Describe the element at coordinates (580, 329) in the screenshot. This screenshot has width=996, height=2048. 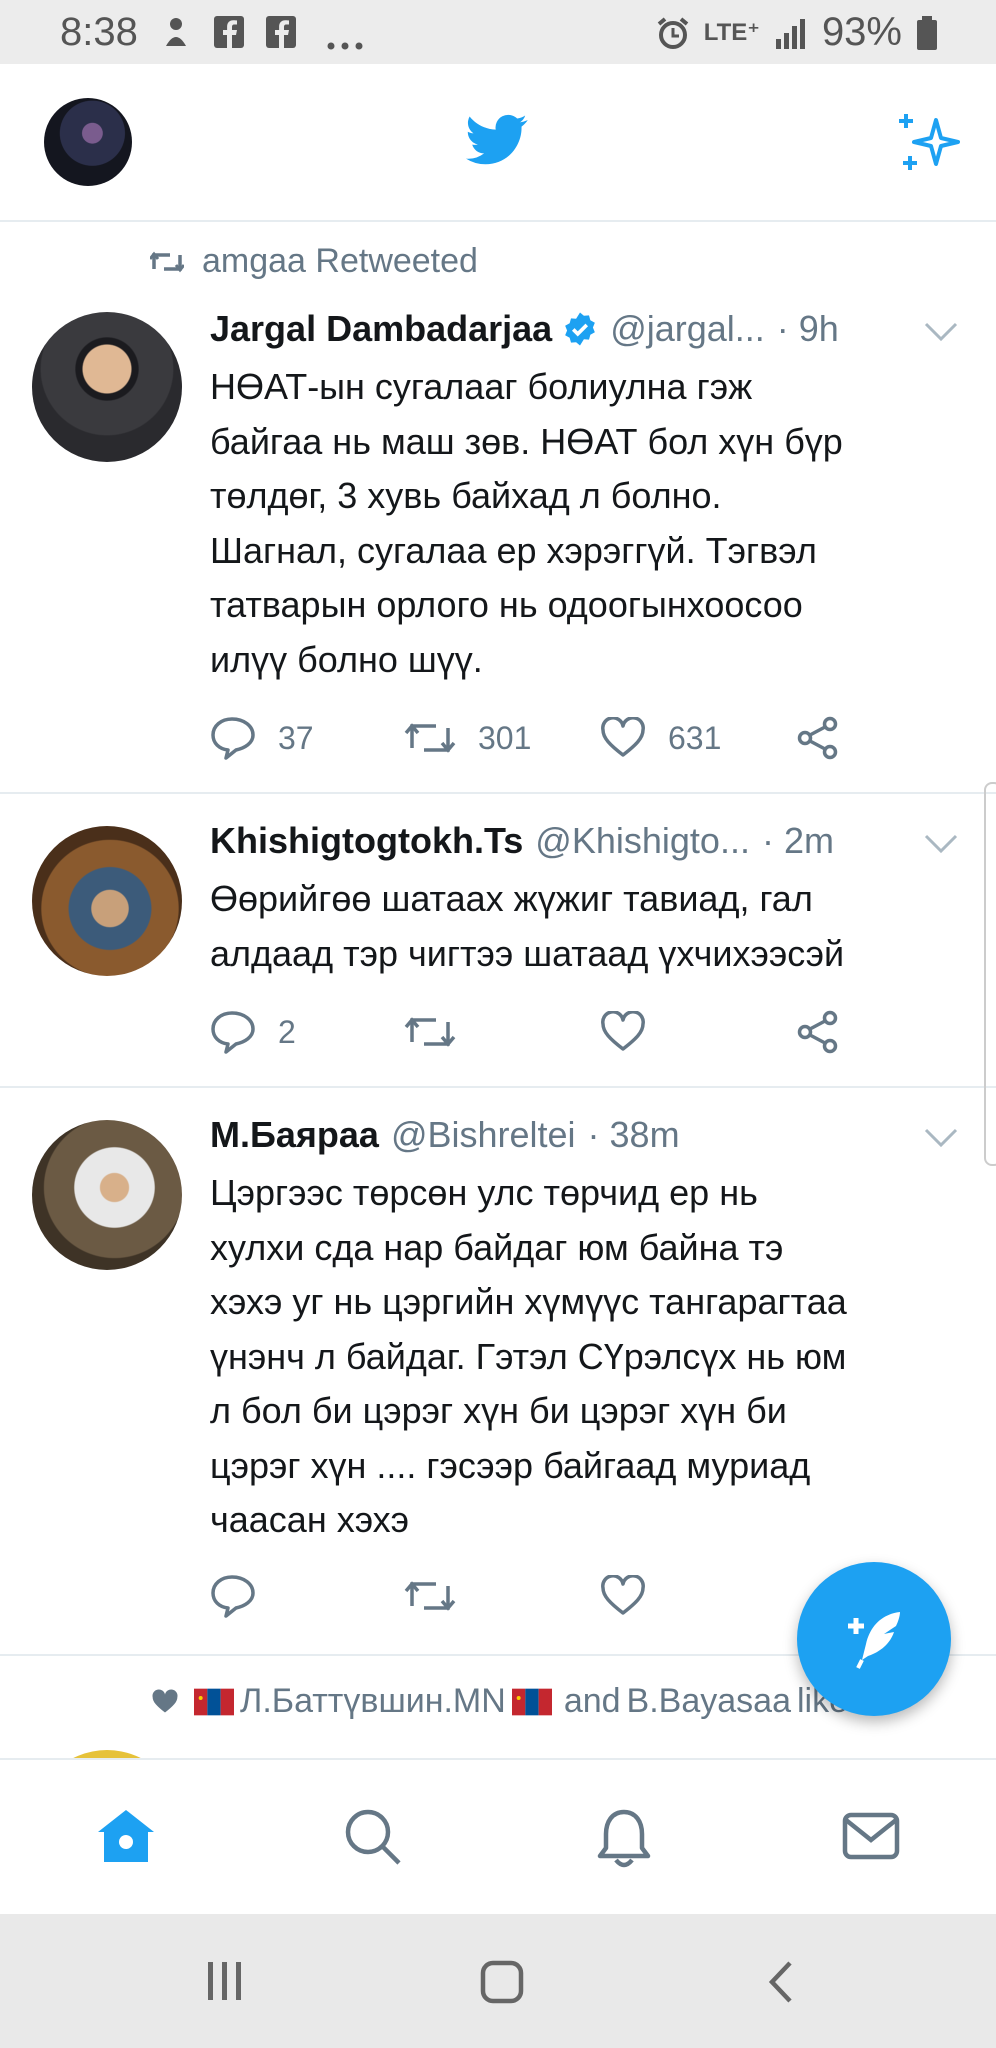
I see `verified-badge-icon` at that location.